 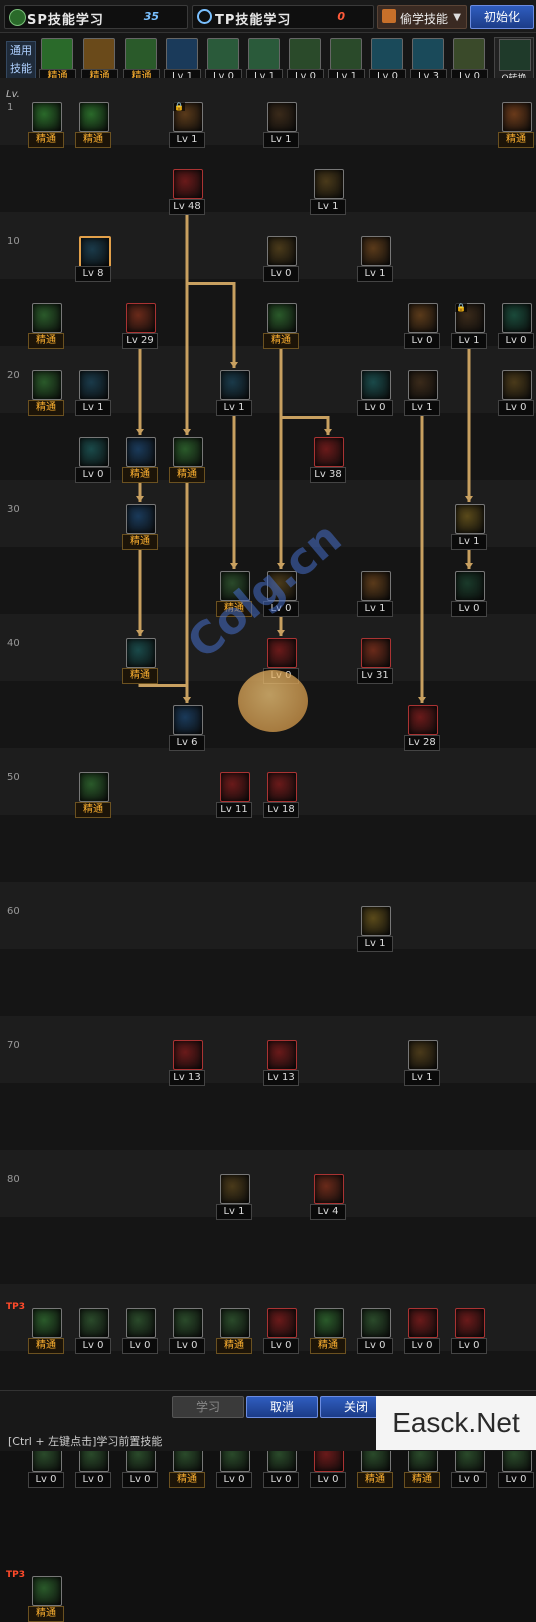 I want to click on ctrl-click-hint: [Ctrl + 左键点击]学习前置技能, so click(x=85, y=1441).